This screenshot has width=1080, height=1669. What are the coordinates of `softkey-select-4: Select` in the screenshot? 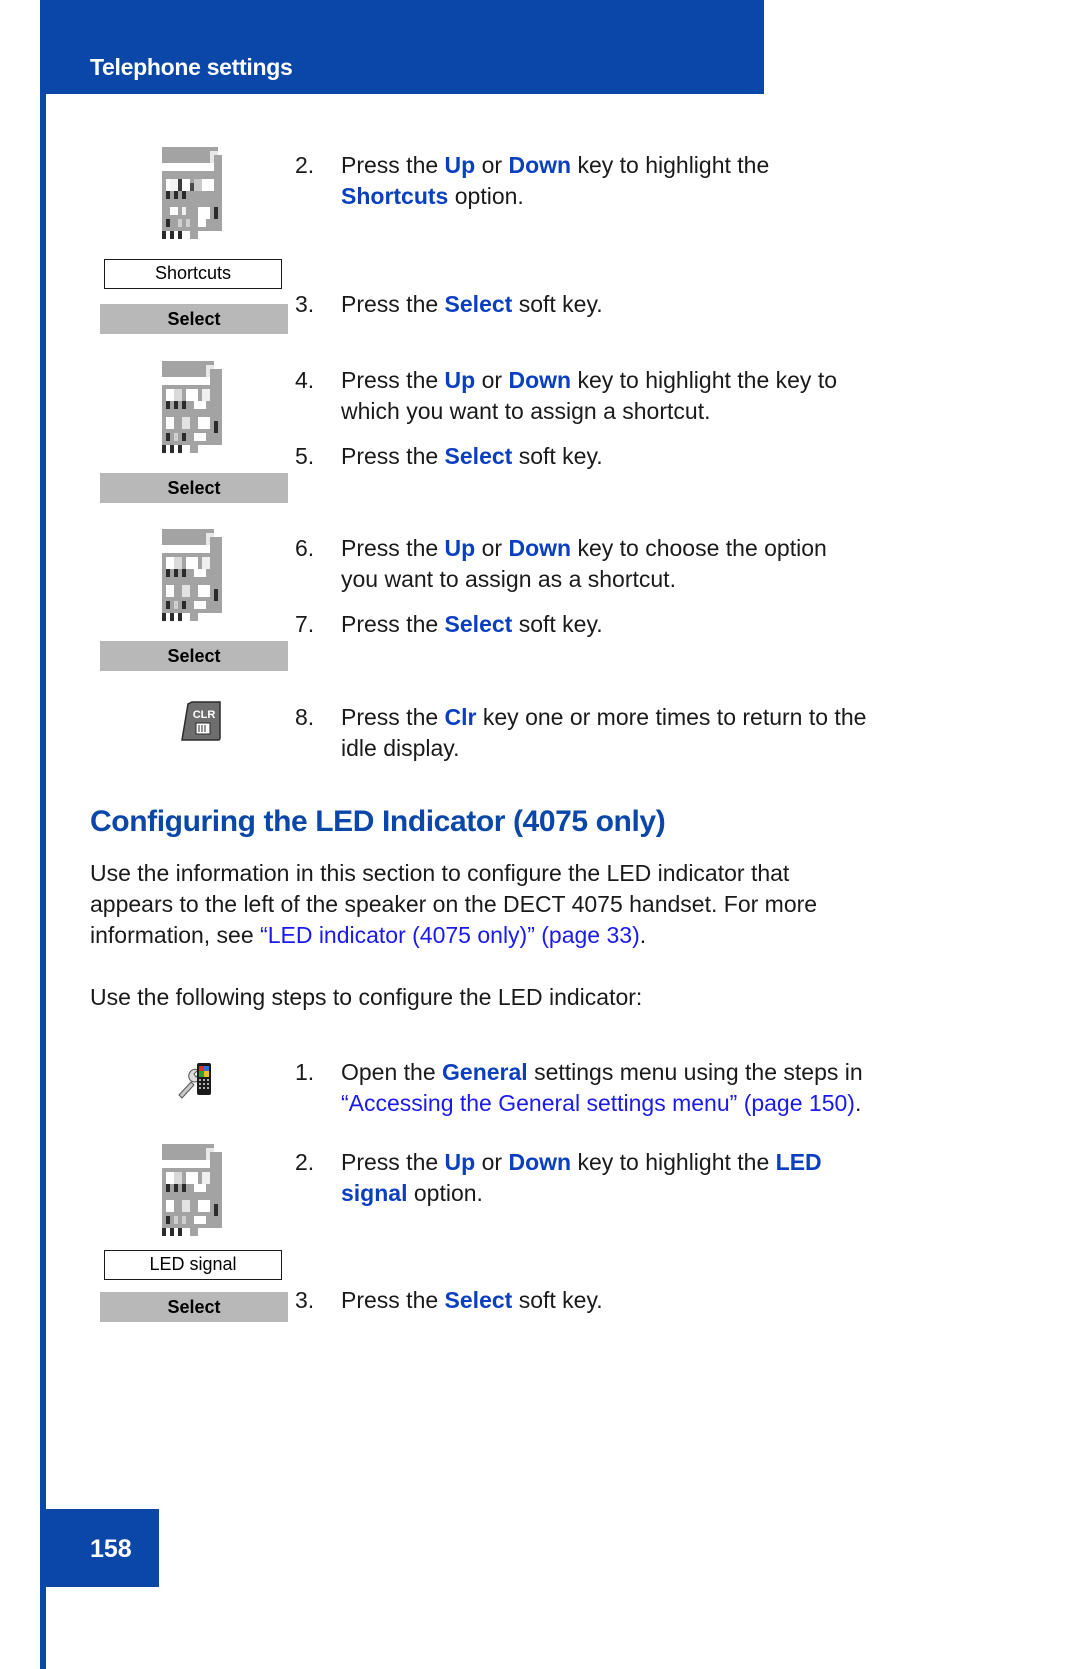 It's located at (194, 1307).